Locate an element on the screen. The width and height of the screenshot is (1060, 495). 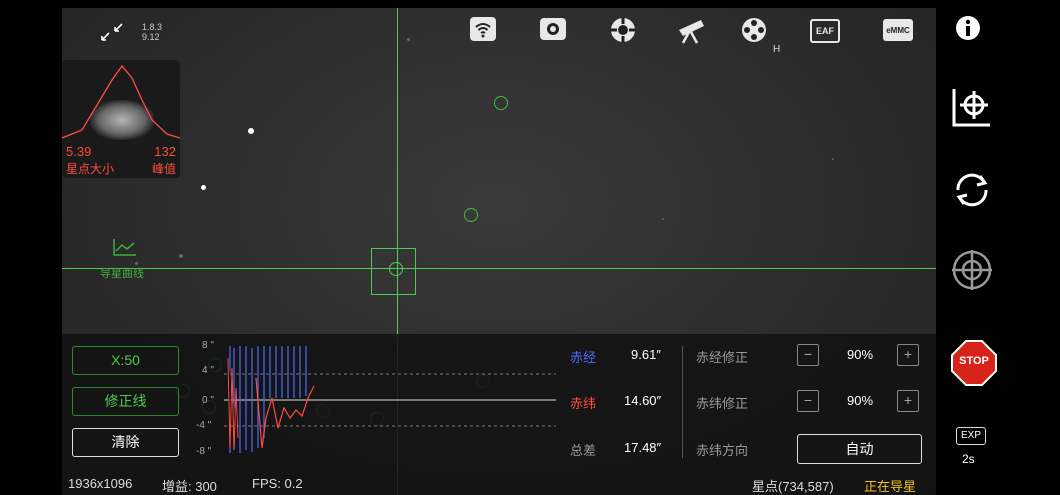
ra-correction-value: 90% is located at coordinates (860, 354).